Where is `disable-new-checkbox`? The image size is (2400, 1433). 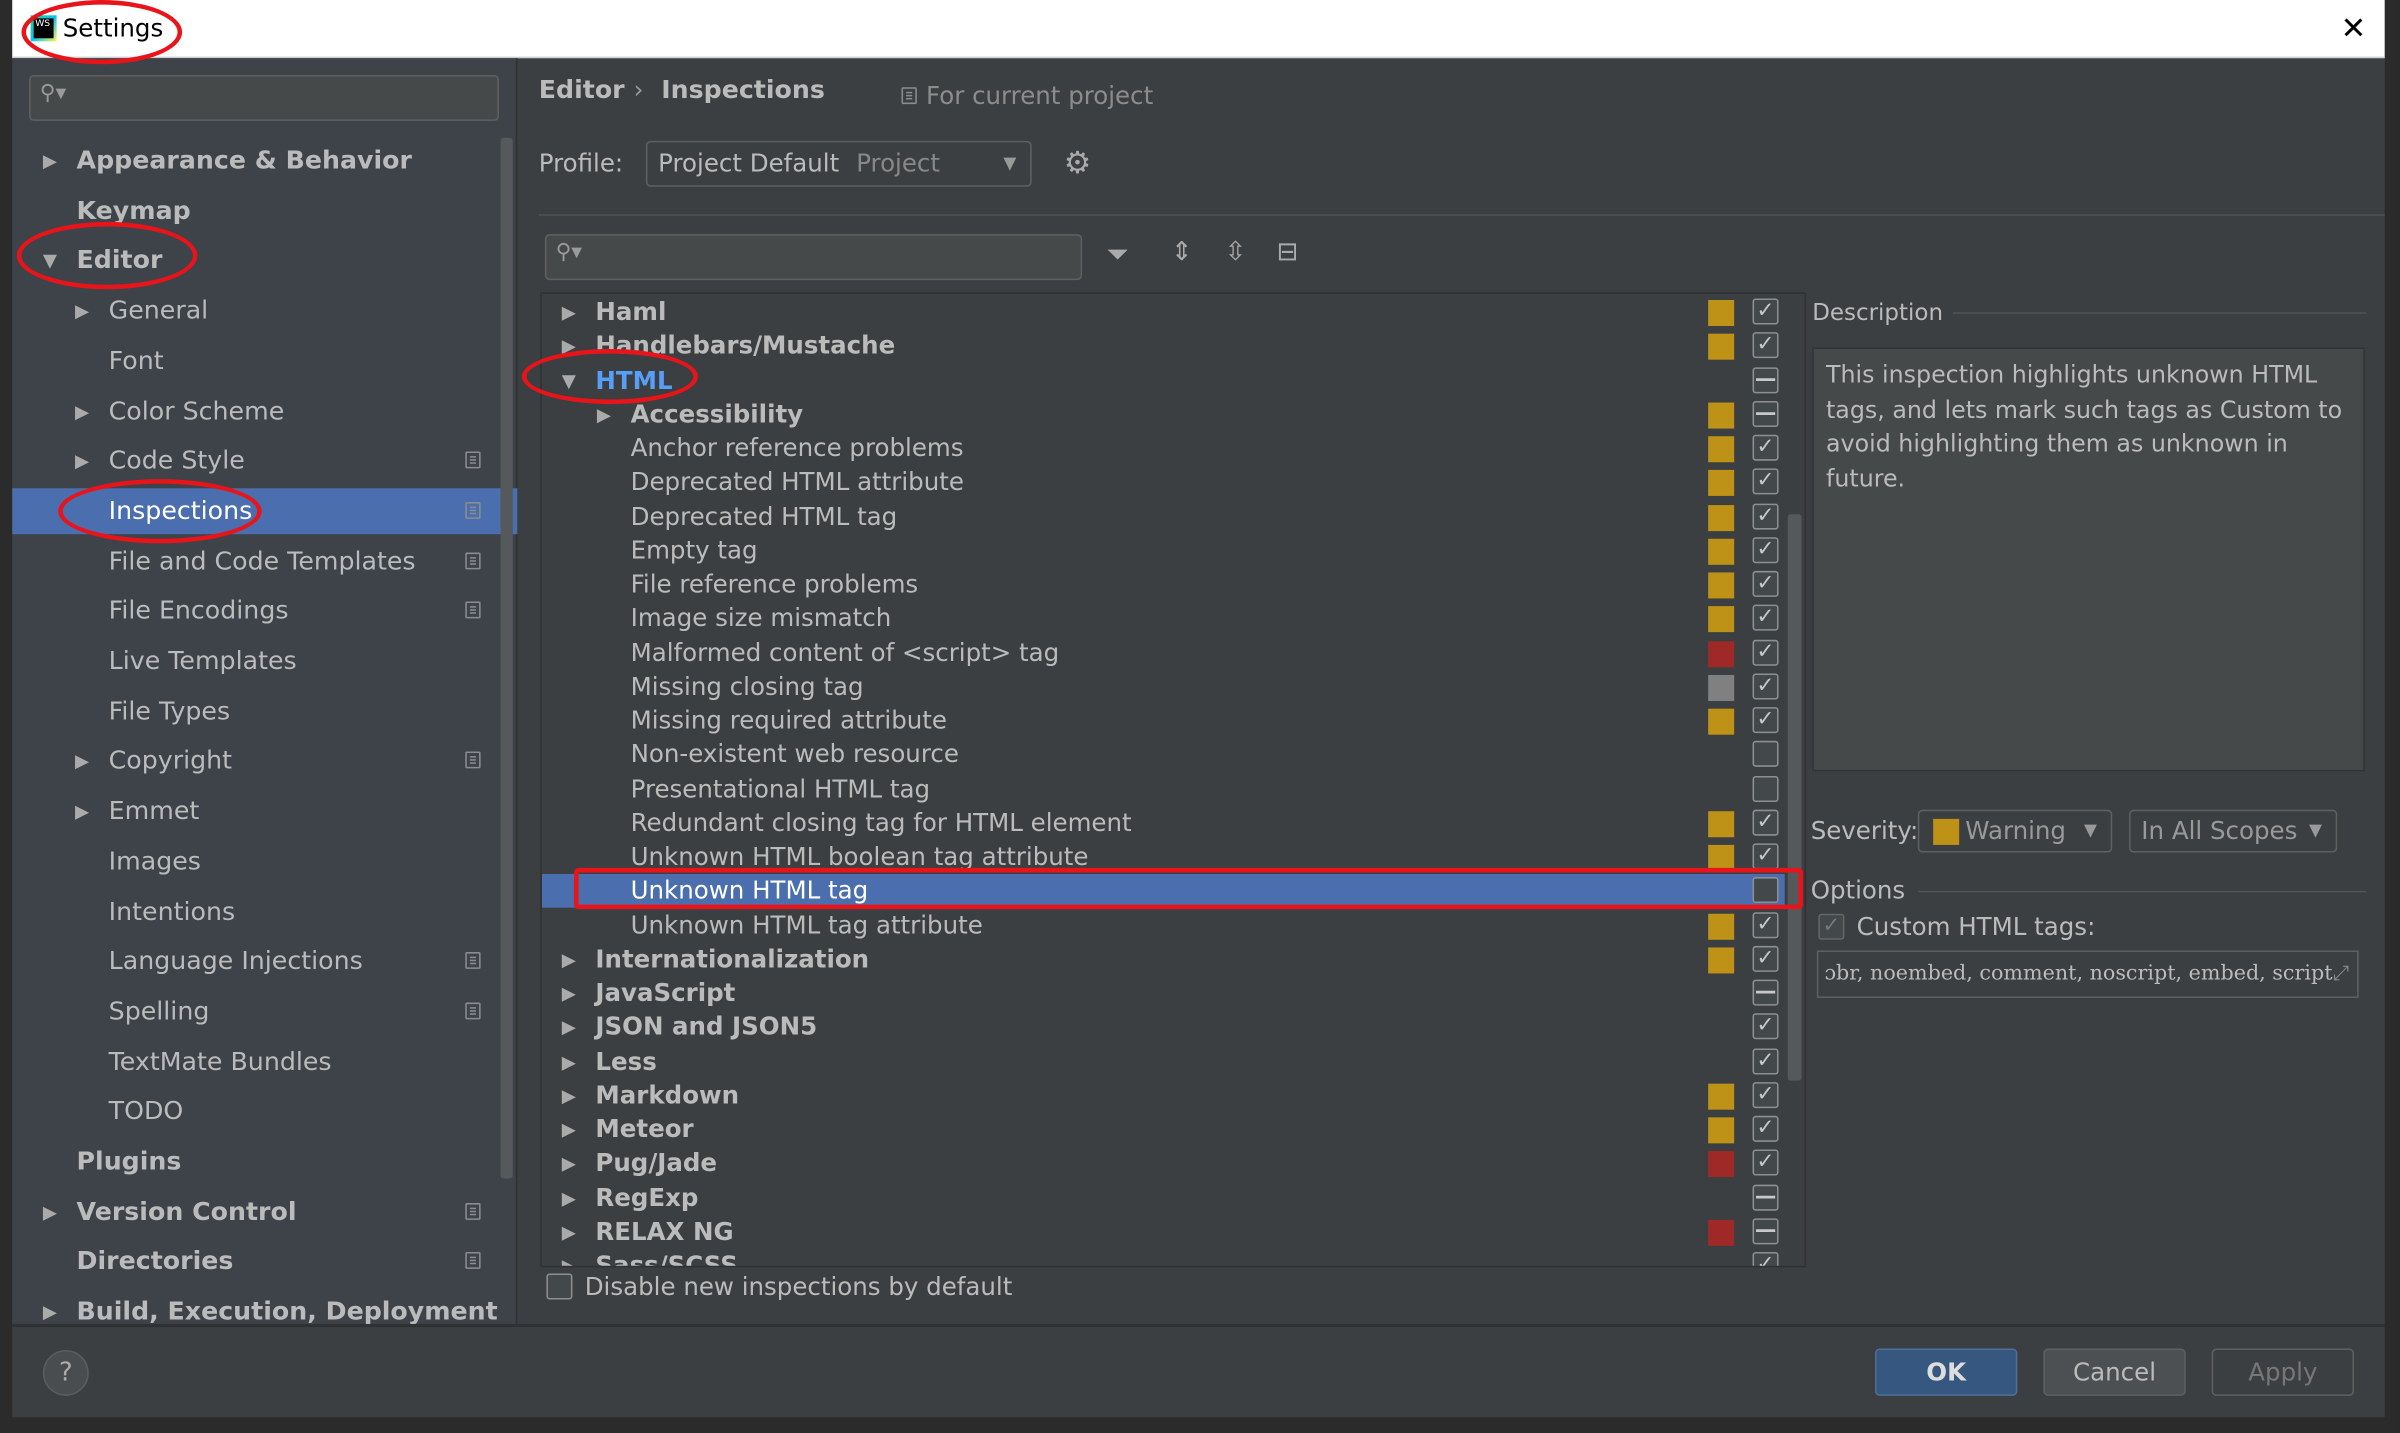
disable-new-checkbox is located at coordinates (559, 1286).